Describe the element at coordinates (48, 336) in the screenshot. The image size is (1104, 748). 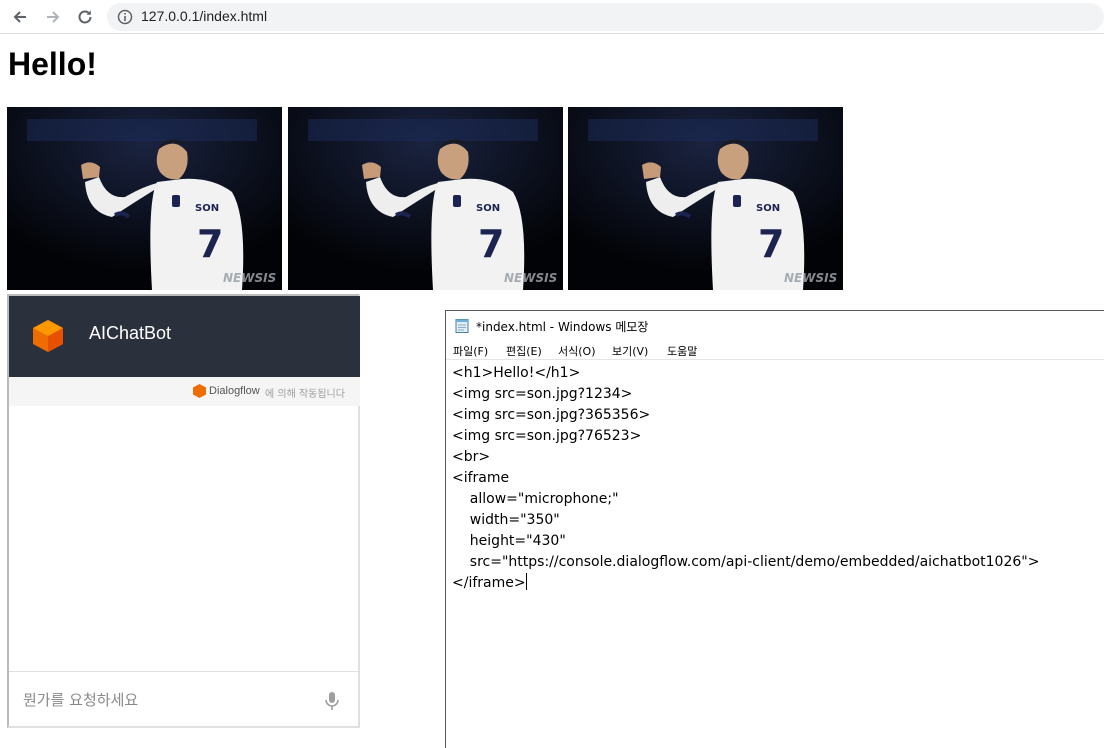
I see `dialogflow-logo-icon` at that location.